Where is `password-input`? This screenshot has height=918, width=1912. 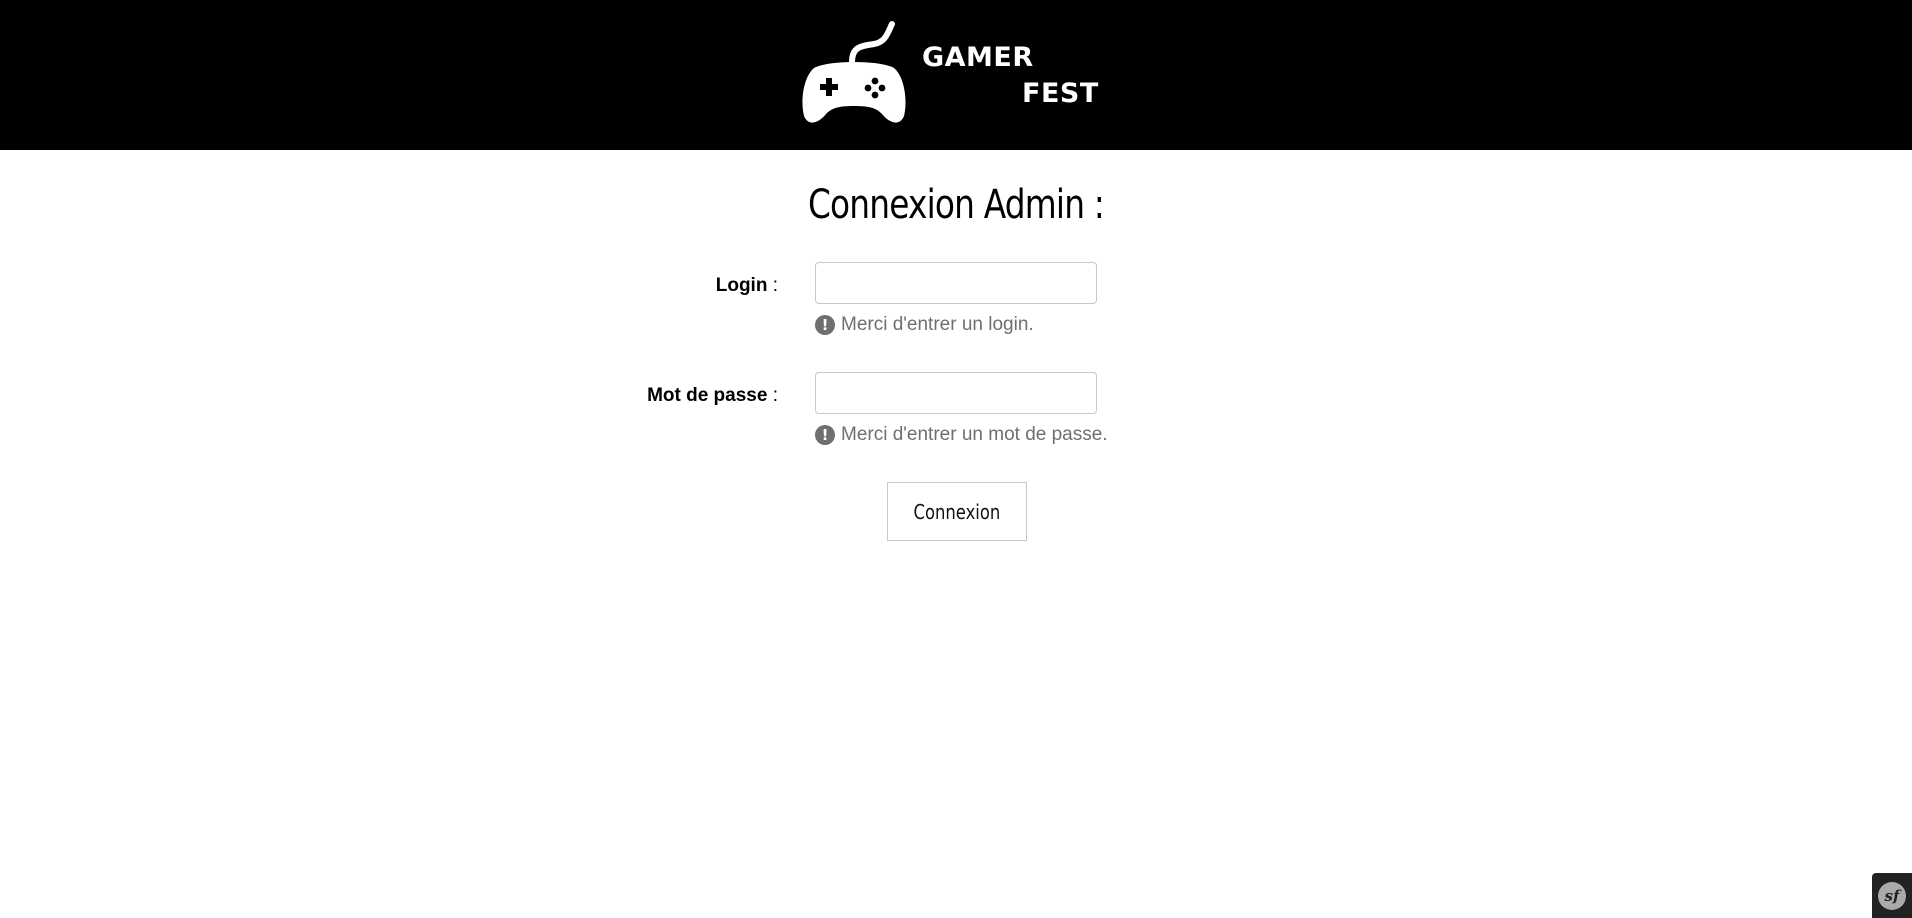
password-input is located at coordinates (956, 393).